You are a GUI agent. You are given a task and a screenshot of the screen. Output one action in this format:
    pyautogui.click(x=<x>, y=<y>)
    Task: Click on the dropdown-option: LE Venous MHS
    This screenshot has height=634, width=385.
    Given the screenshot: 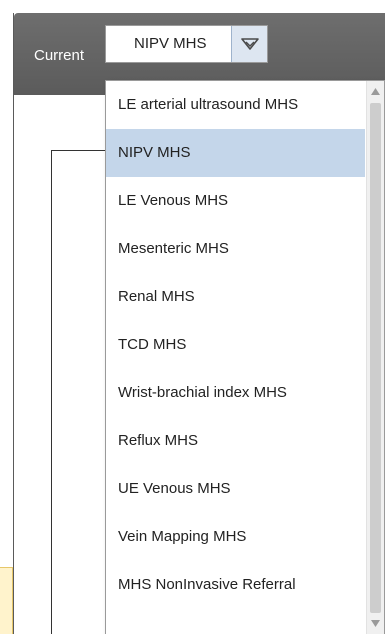 What is the action you would take?
    pyautogui.click(x=235, y=201)
    